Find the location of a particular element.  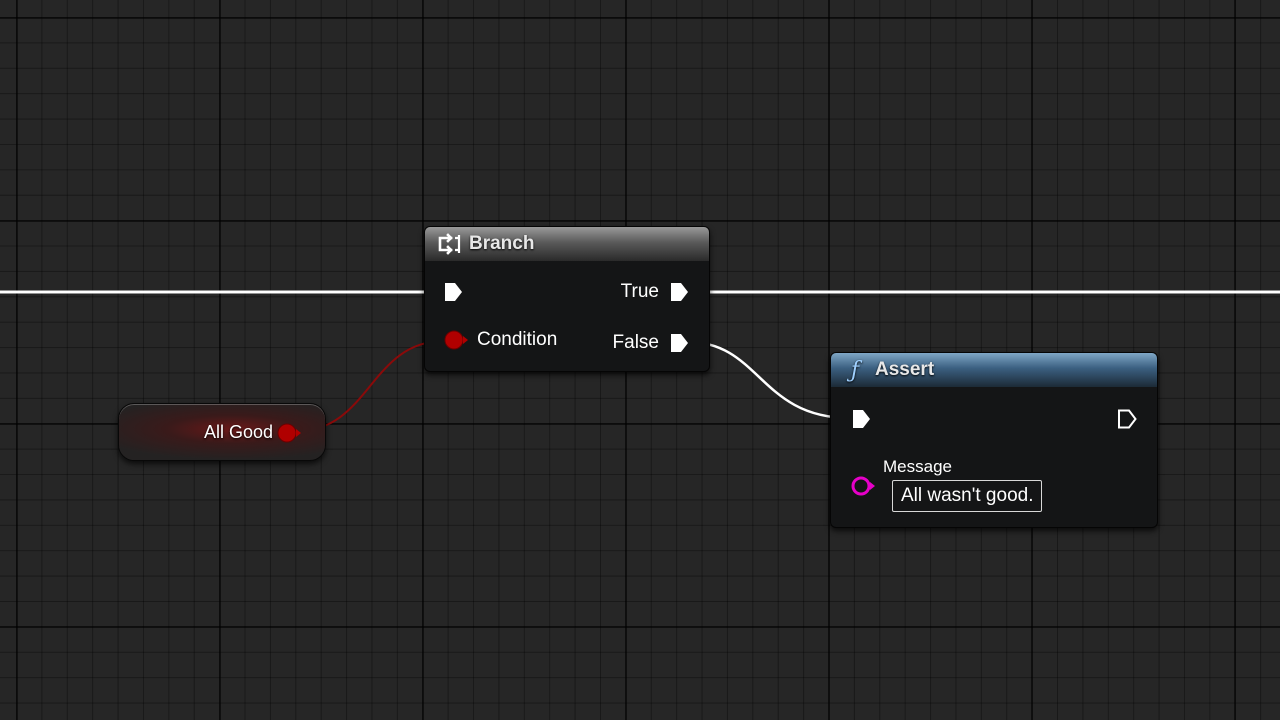

assert-node-header: ƒ Assert is located at coordinates (994, 370).